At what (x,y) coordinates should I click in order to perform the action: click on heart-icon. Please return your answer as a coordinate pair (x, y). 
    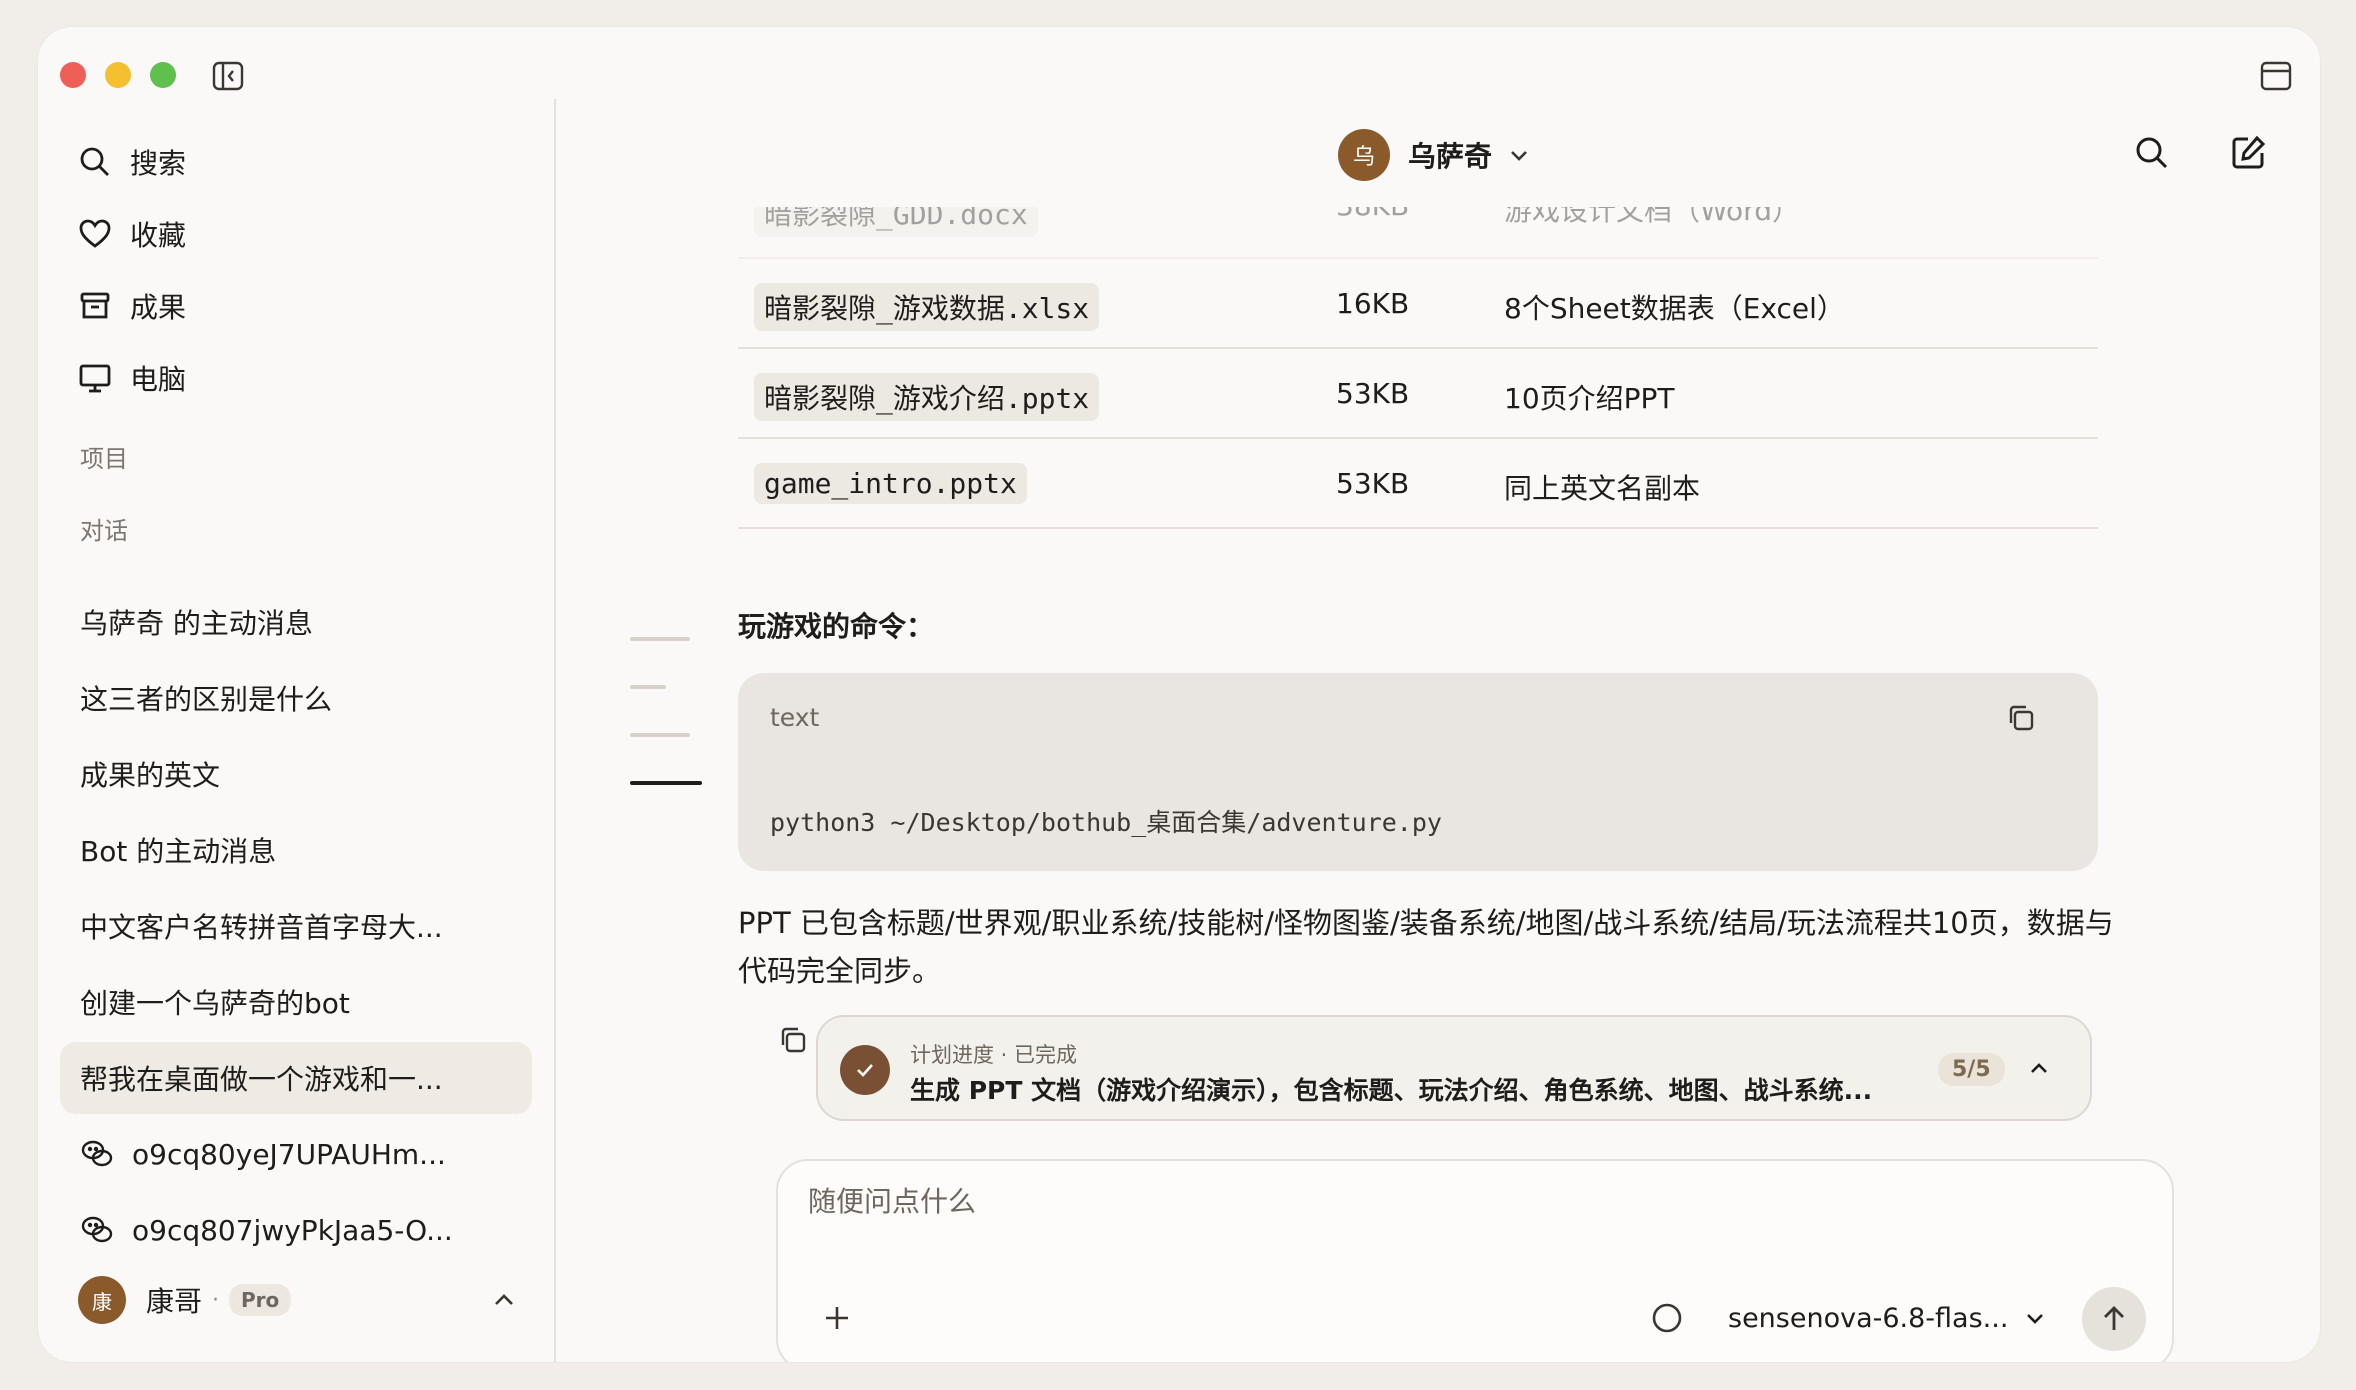
    Looking at the image, I should click on (95, 233).